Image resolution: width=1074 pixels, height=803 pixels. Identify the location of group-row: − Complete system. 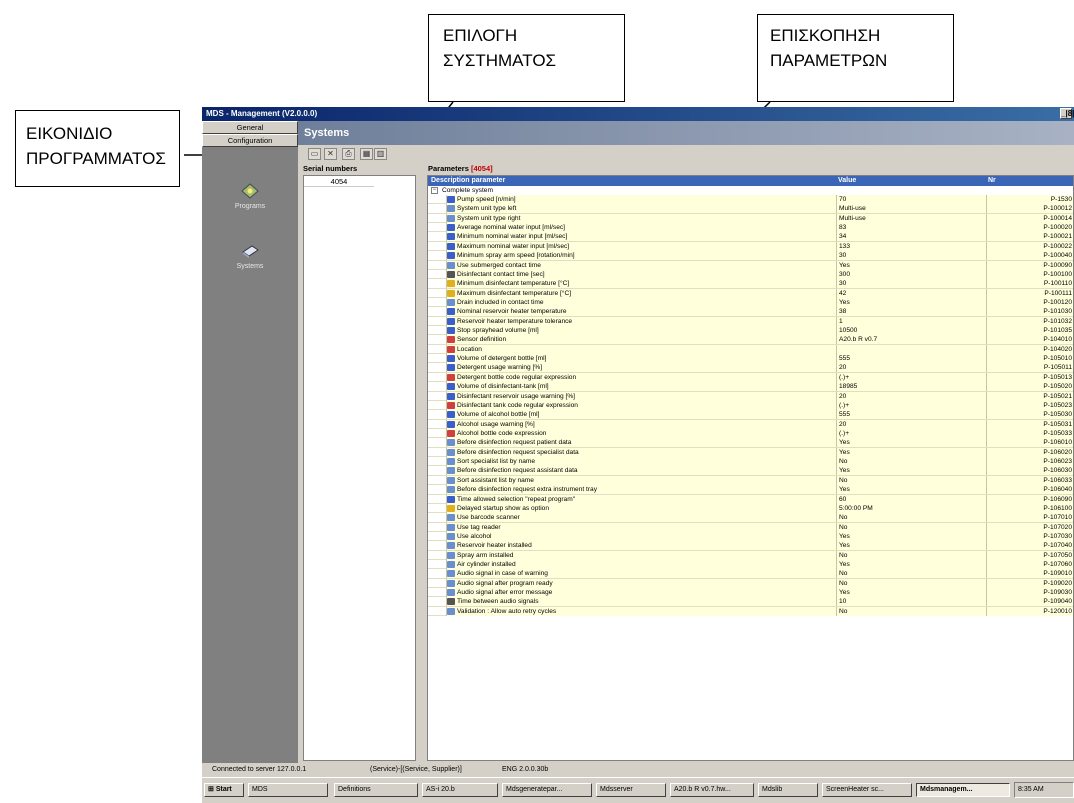
(750, 190).